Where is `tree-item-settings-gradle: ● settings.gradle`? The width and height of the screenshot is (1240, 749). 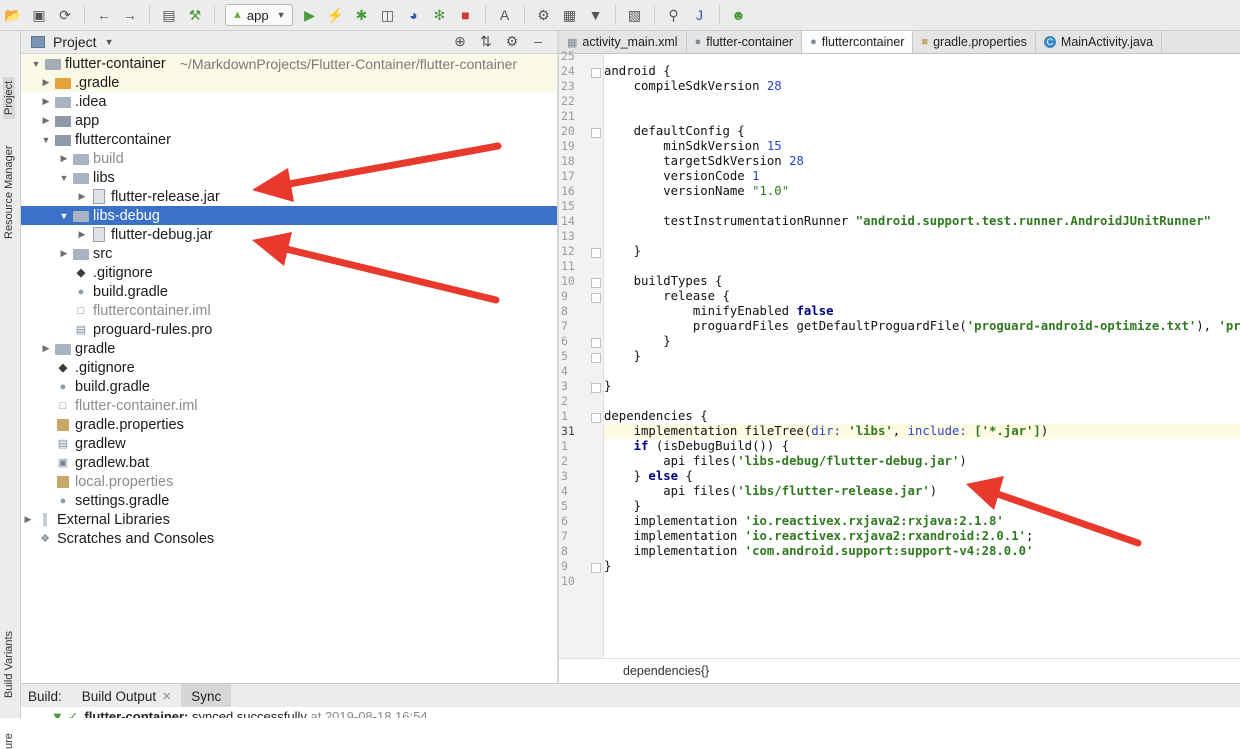
tree-item-settings-gradle: ● settings.gradle is located at coordinates (289, 500).